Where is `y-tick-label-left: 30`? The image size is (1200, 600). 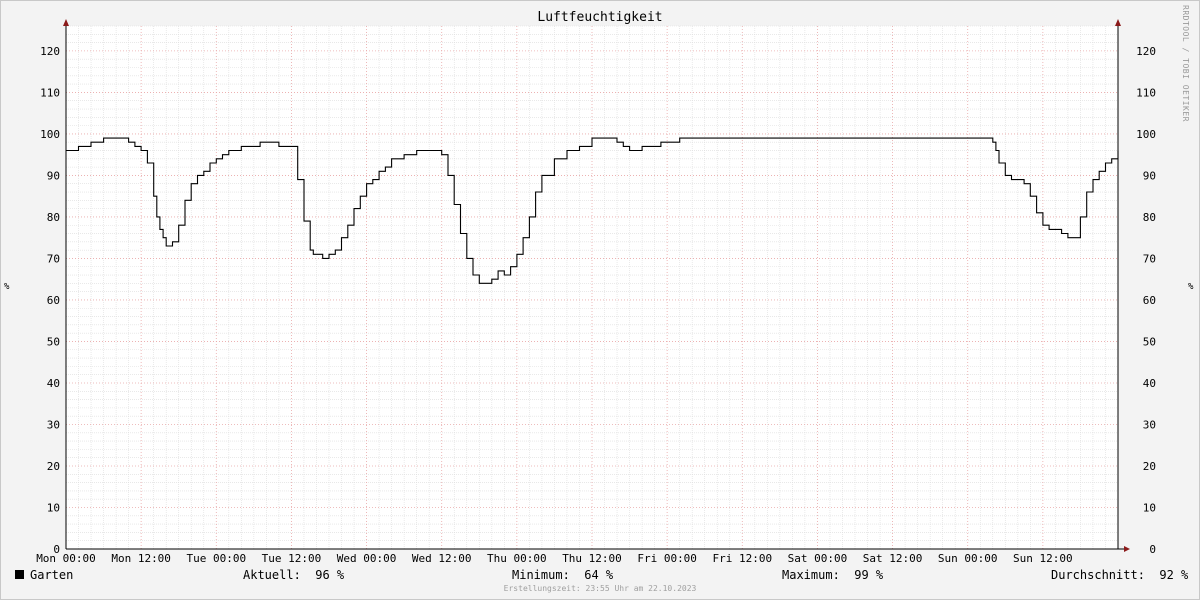
y-tick-label-left: 30 is located at coordinates (53, 424).